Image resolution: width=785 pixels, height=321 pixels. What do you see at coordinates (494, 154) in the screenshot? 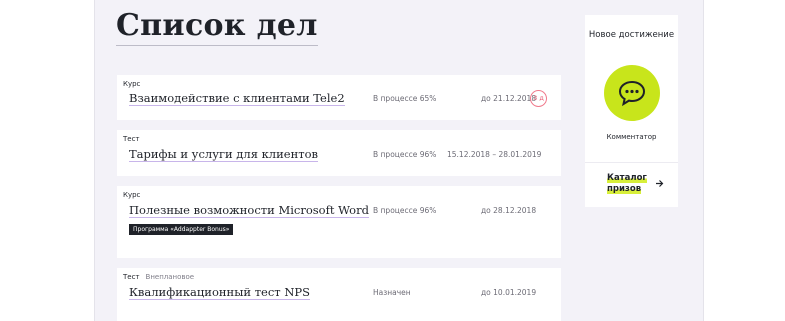
I see `task-date-range: 15.12.2018 – 28.01.2019` at bounding box center [494, 154].